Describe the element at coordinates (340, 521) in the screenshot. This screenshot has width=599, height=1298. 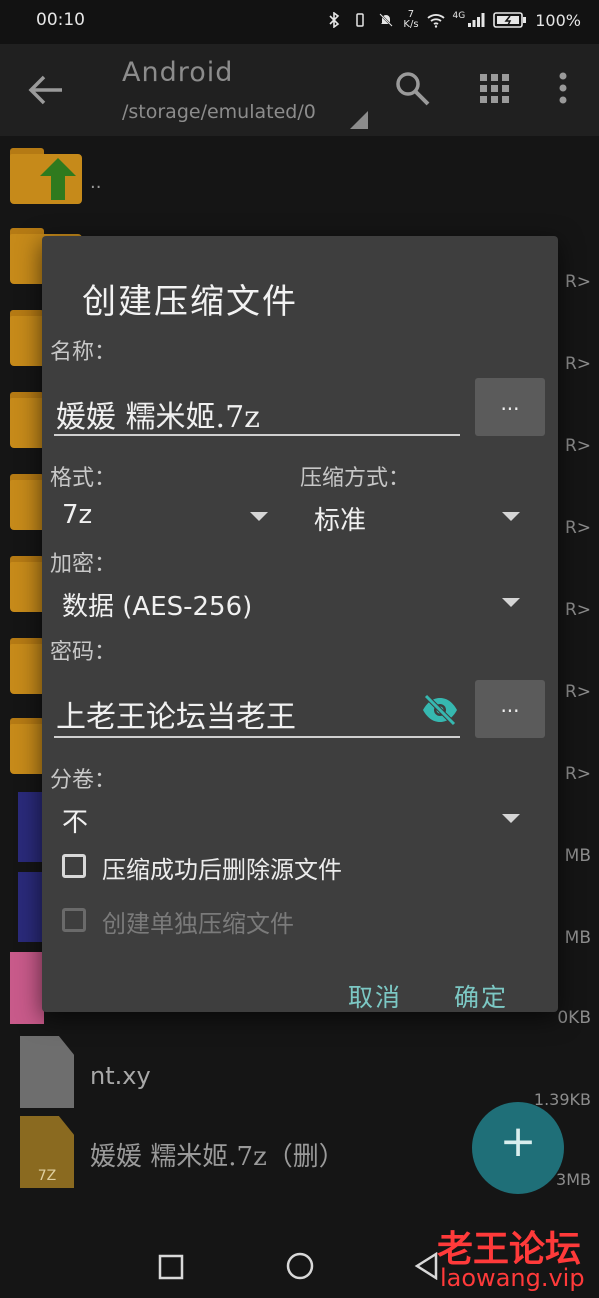
I see `method-value: 标准` at that location.